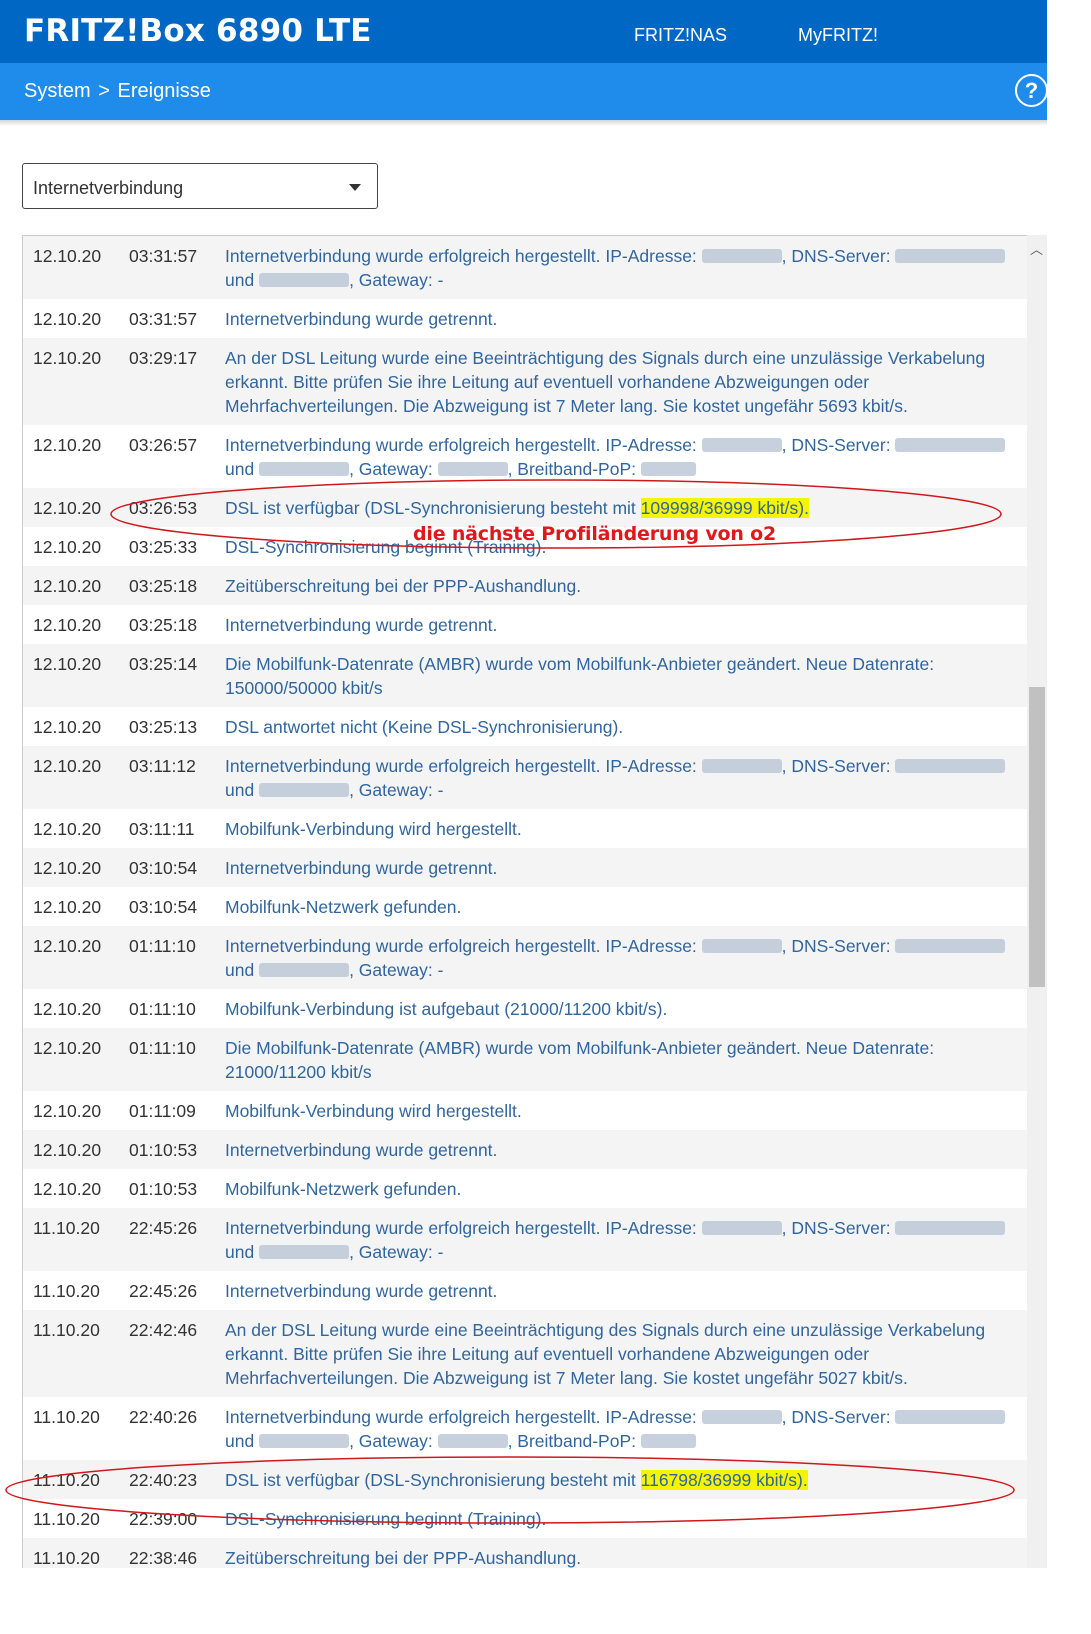 This screenshot has width=1091, height=1634. I want to click on breadcrumb-system: System, so click(57, 91).